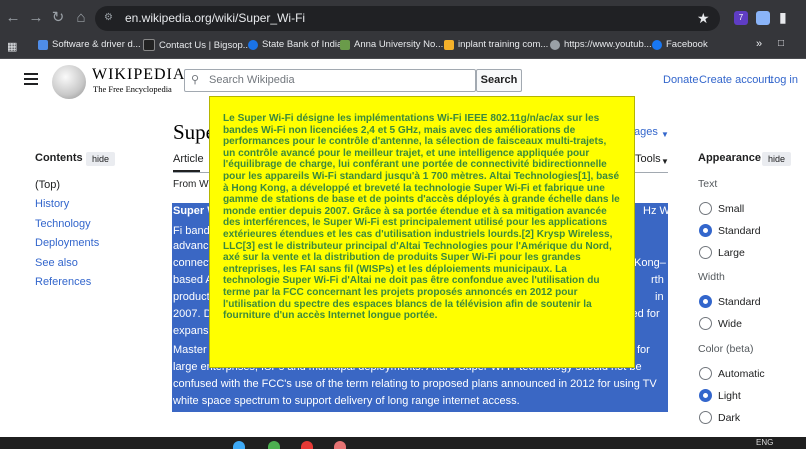 Image resolution: width=806 pixels, height=449 pixels. I want to click on wikipedia-globe-logo, so click(69, 82).